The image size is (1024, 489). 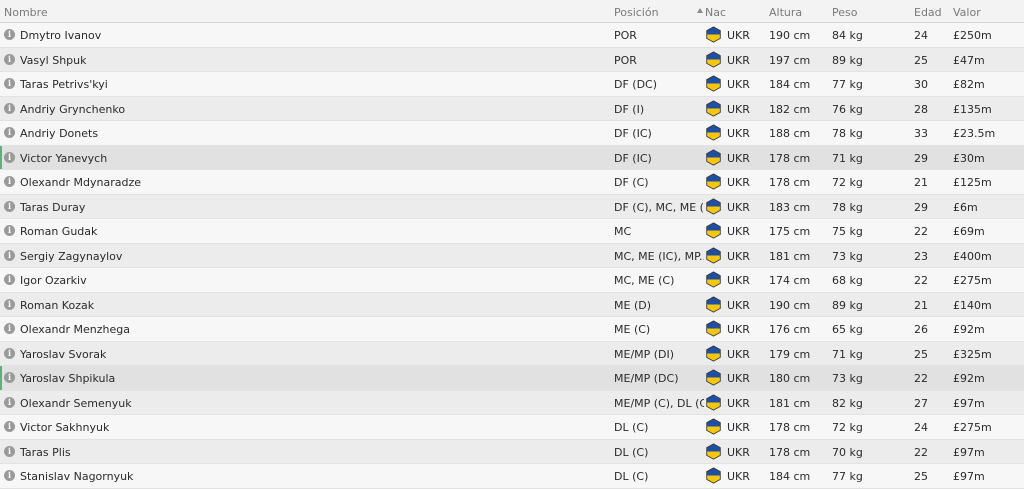 I want to click on player-name: Andriy Donets, so click(x=59, y=133).